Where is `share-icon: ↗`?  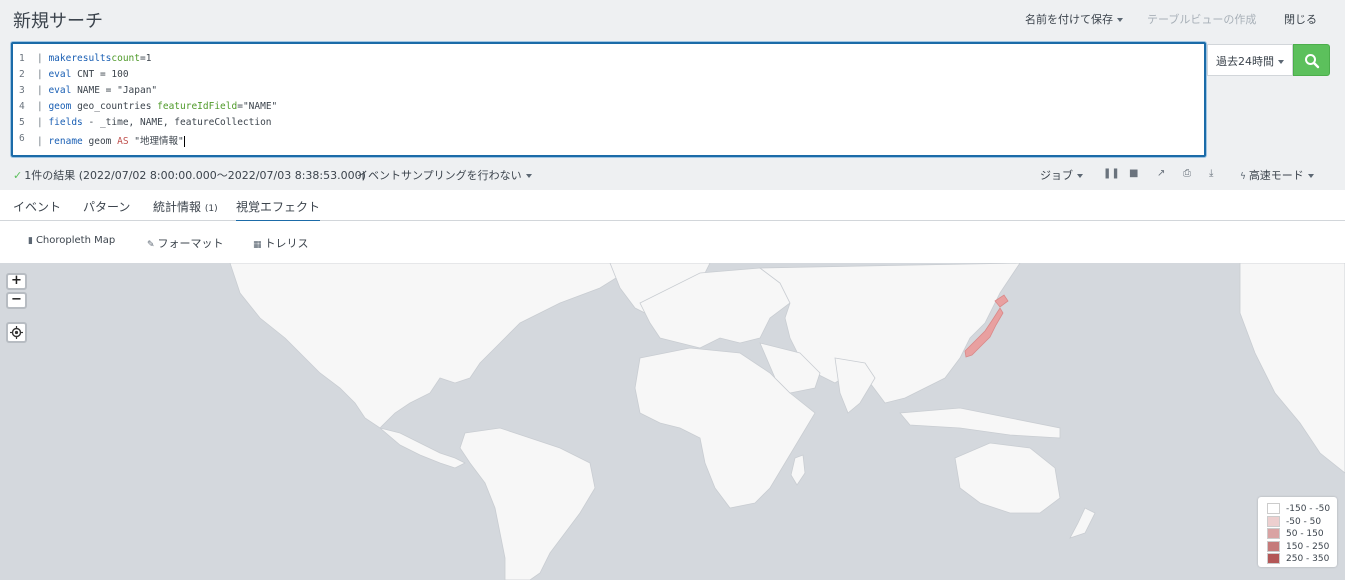 share-icon: ↗ is located at coordinates (1161, 173).